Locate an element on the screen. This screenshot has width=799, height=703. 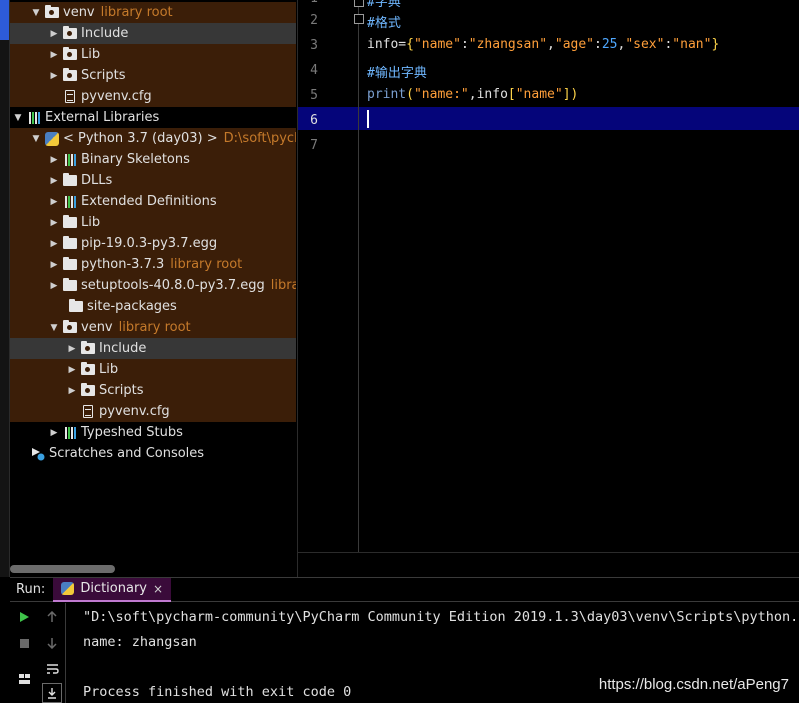
tree-horizontal-scrollbar is located at coordinates (62, 569).